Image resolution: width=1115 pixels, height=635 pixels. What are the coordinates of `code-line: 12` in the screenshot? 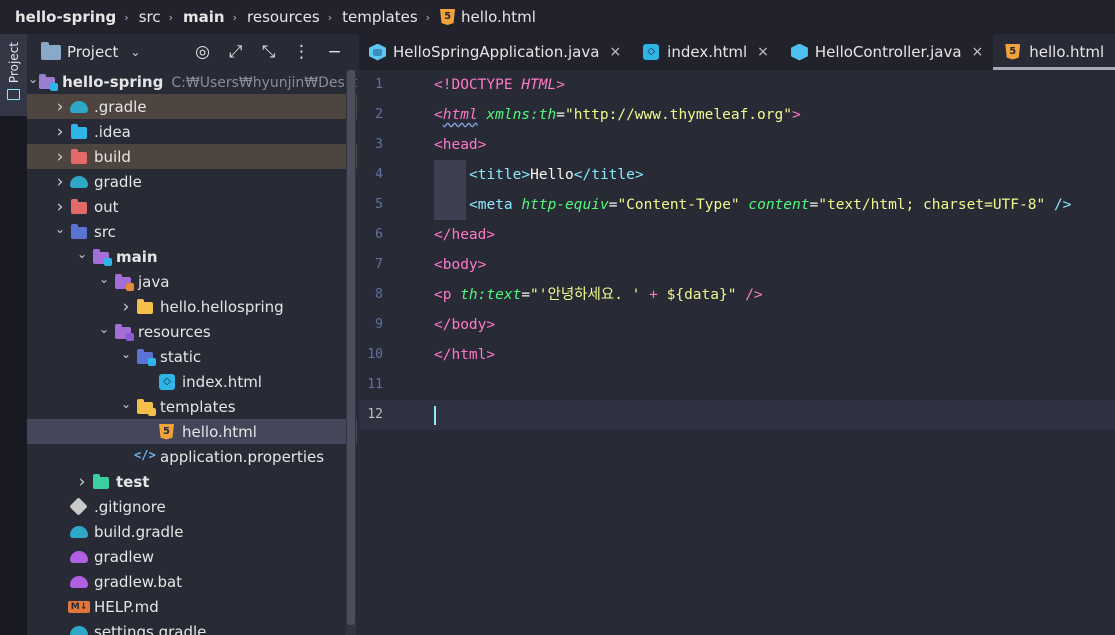 It's located at (737, 415).